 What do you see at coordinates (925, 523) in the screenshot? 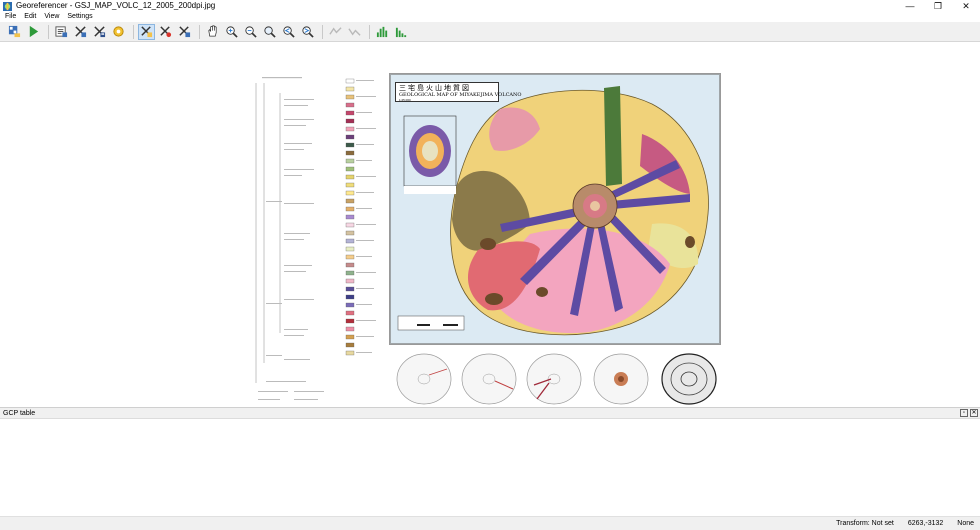
I see `coordinate-readout: 6263,-3132` at bounding box center [925, 523].